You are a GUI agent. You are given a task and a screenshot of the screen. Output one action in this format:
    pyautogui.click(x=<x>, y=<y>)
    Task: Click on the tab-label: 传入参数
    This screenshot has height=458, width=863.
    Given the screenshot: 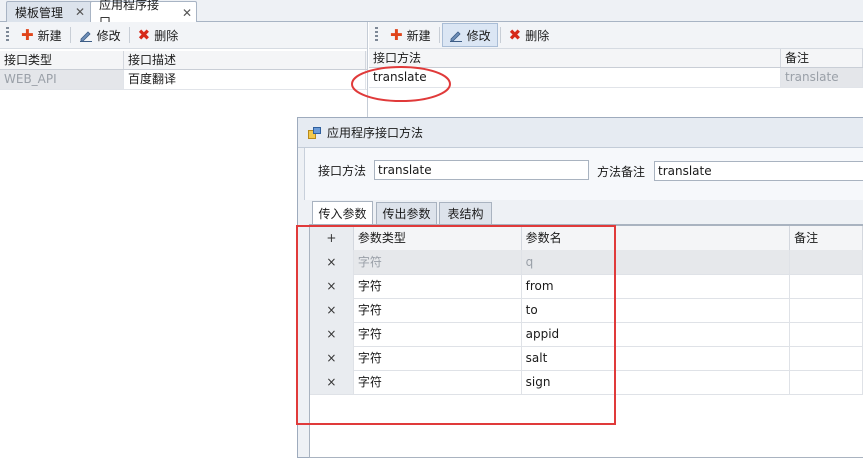 What is the action you would take?
    pyautogui.click(x=342, y=213)
    